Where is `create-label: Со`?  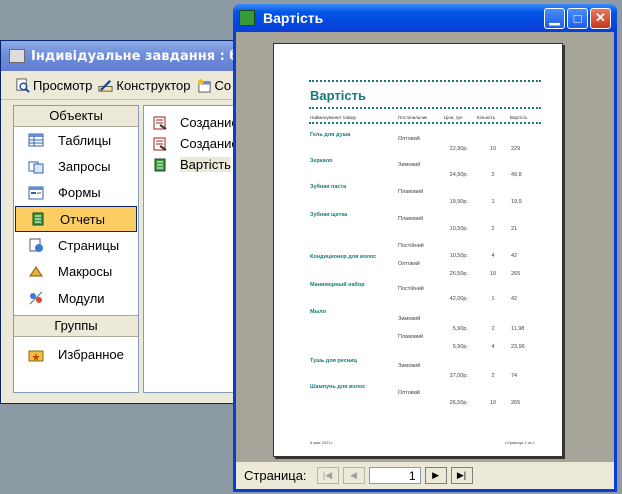
create-label: Со is located at coordinates (223, 85).